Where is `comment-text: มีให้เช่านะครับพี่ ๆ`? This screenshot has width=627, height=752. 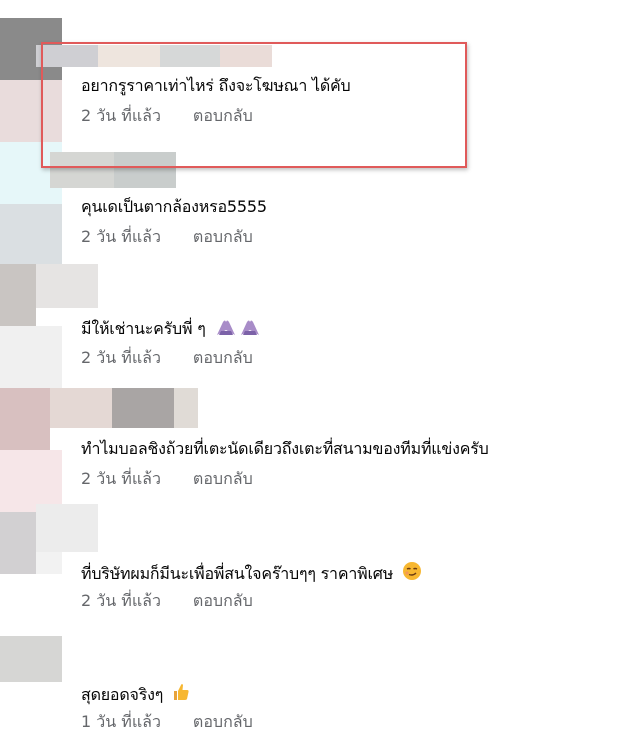 comment-text: มีให้เช่านะครับพี่ ๆ is located at coordinates (171, 329).